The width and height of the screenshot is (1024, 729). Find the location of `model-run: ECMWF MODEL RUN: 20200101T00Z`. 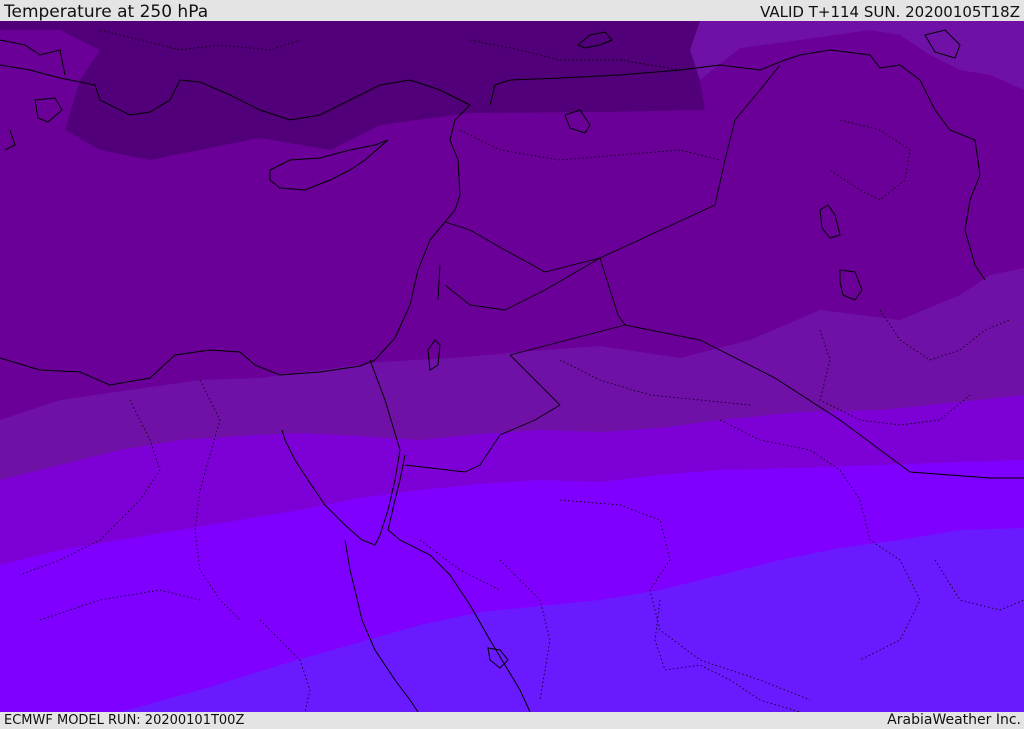

model-run: ECMWF MODEL RUN: 20200101T00Z is located at coordinates (124, 720).